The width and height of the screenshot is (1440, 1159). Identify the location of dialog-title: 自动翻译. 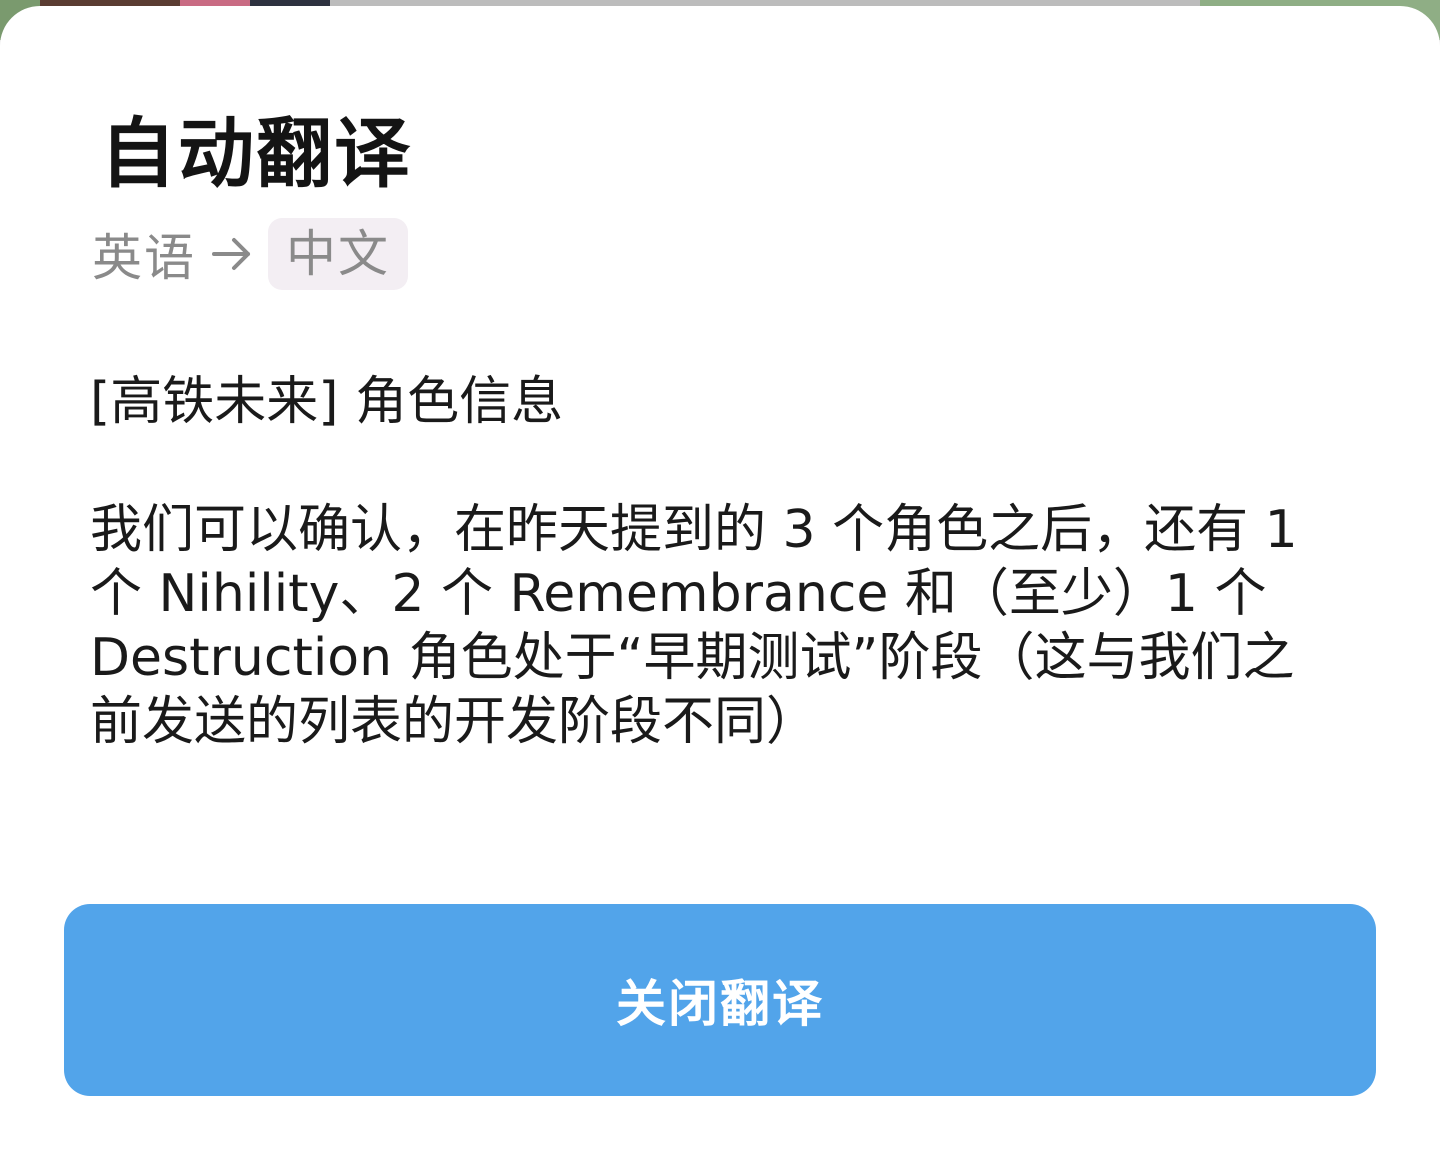
(256, 153).